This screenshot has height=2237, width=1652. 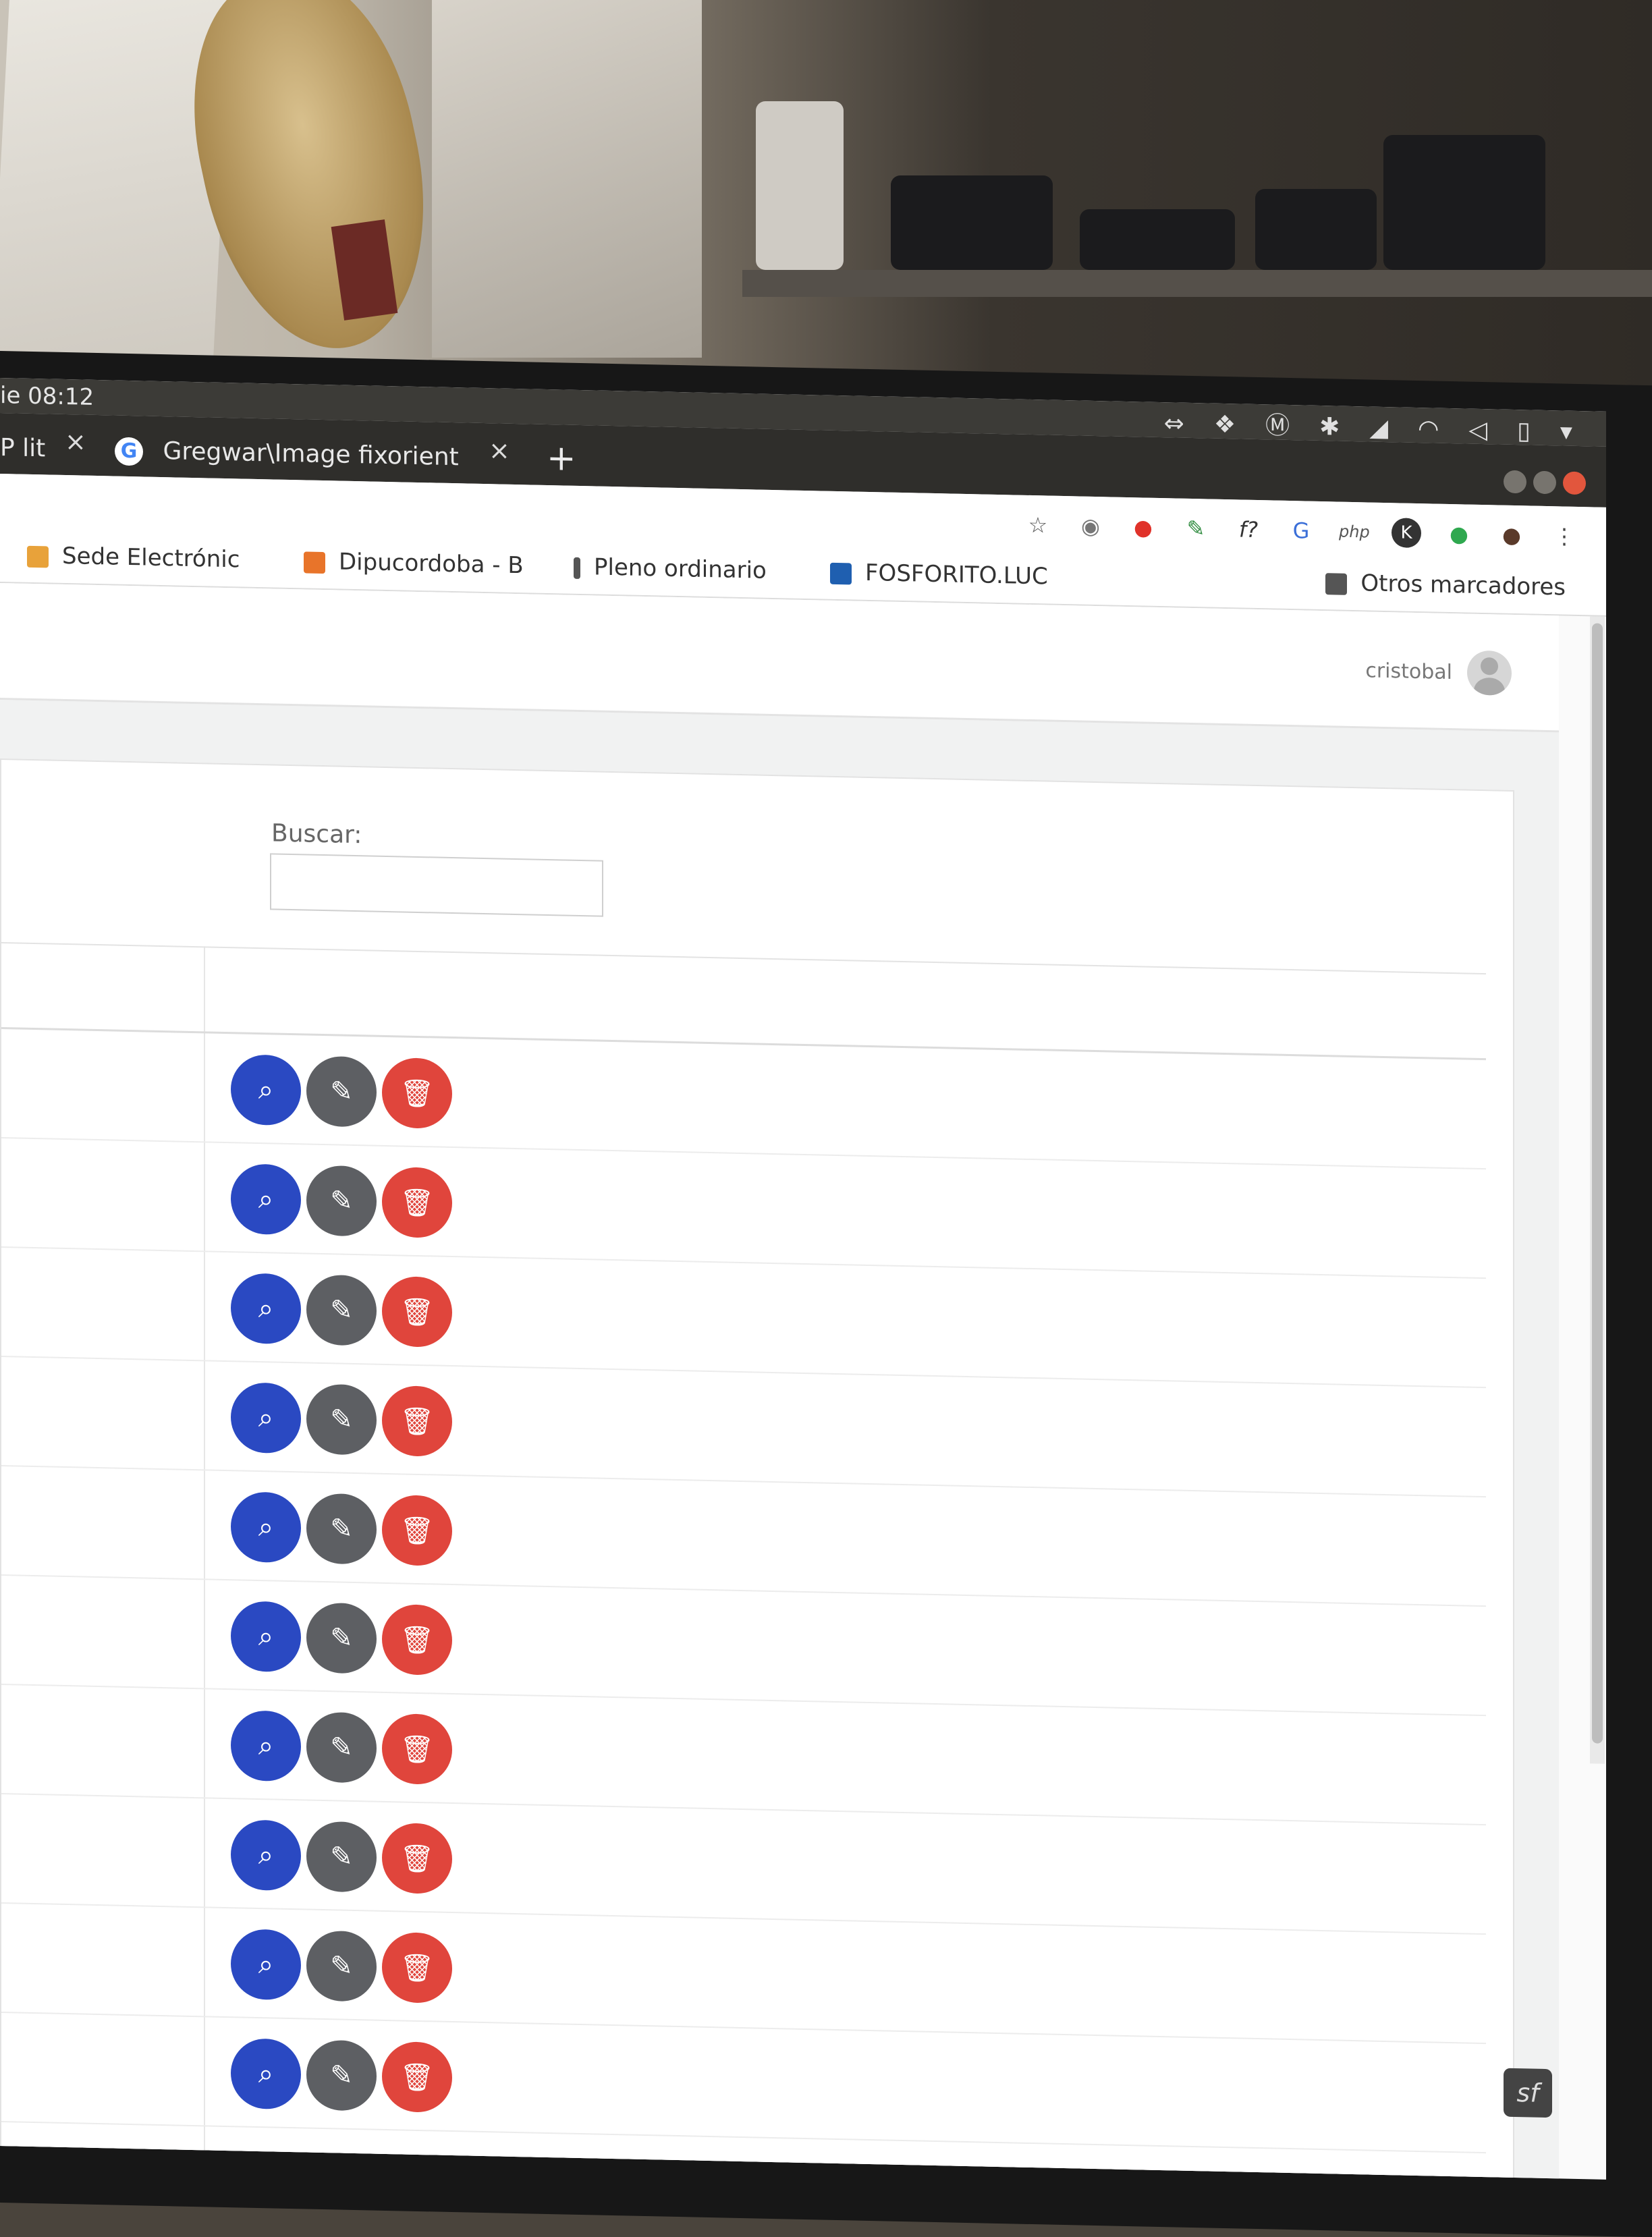 What do you see at coordinates (1564, 536) in the screenshot?
I see `menu-icon: ⋮` at bounding box center [1564, 536].